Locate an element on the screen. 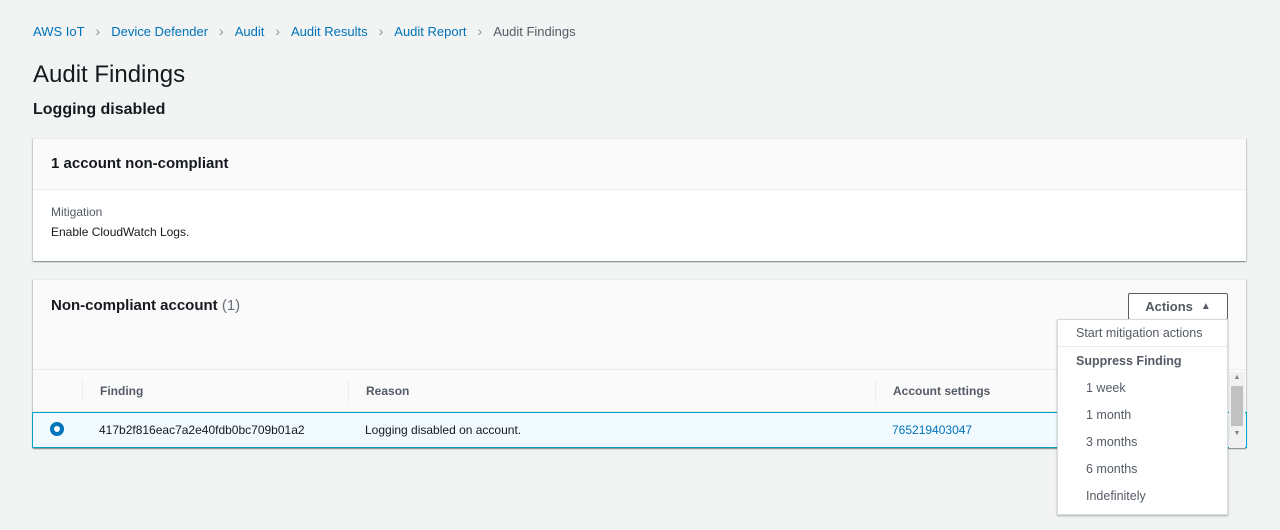 This screenshot has height=530, width=1280. breadcrumb-current: Audit Findings is located at coordinates (534, 31).